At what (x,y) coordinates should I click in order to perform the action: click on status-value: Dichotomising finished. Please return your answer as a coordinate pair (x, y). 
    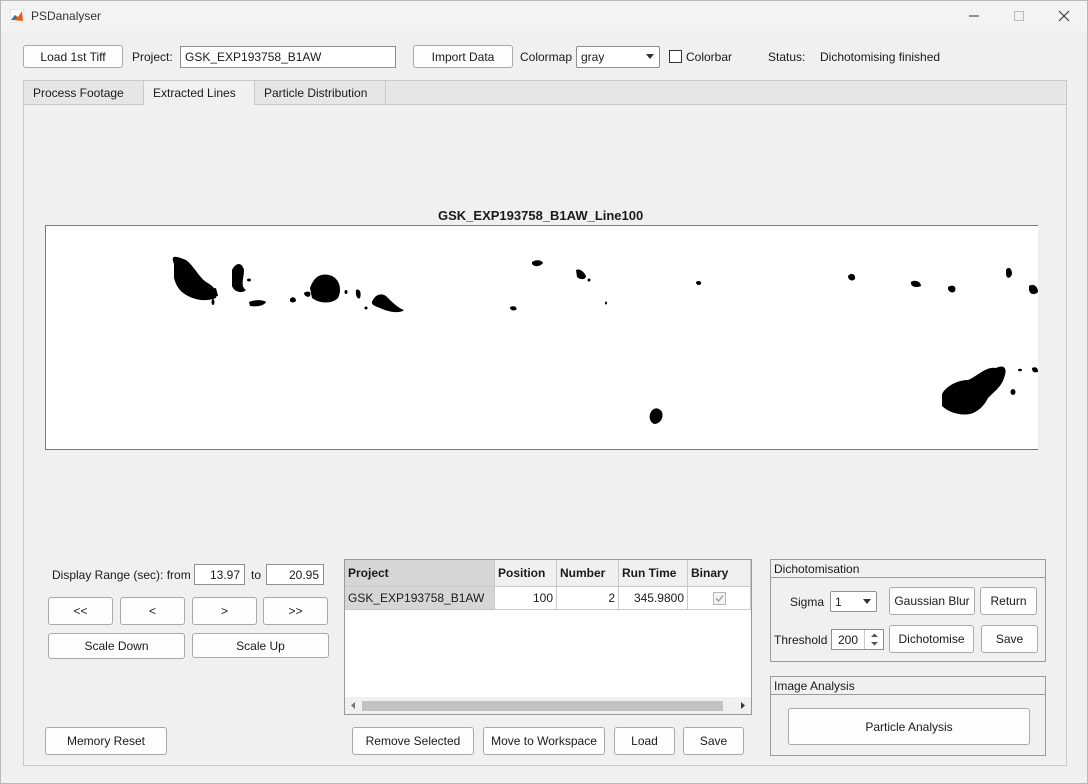
    Looking at the image, I should click on (880, 57).